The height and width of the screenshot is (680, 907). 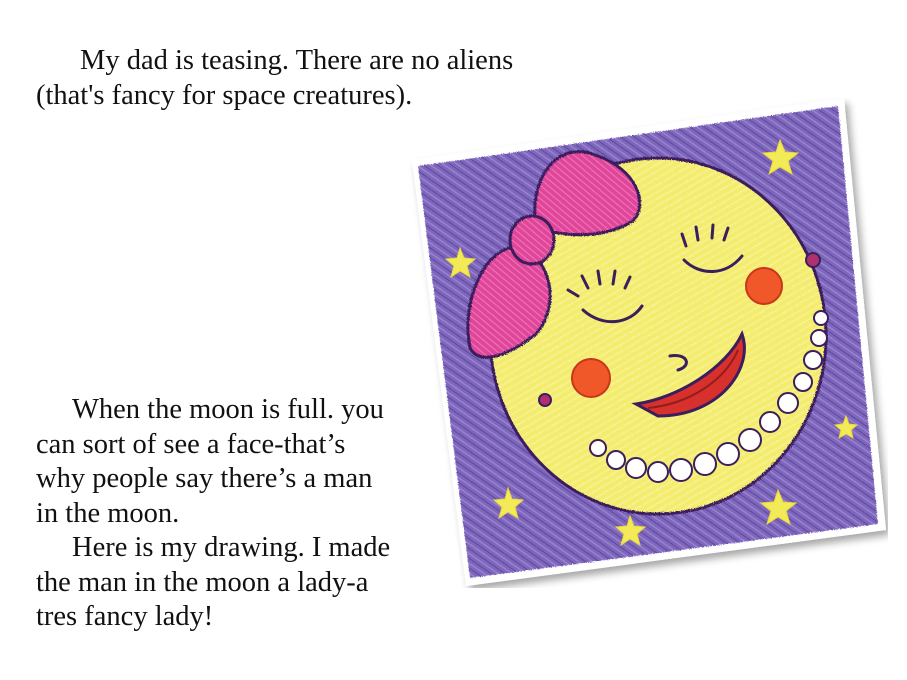 I want to click on text-line: can sort of see a face-that’s, so click(x=191, y=444).